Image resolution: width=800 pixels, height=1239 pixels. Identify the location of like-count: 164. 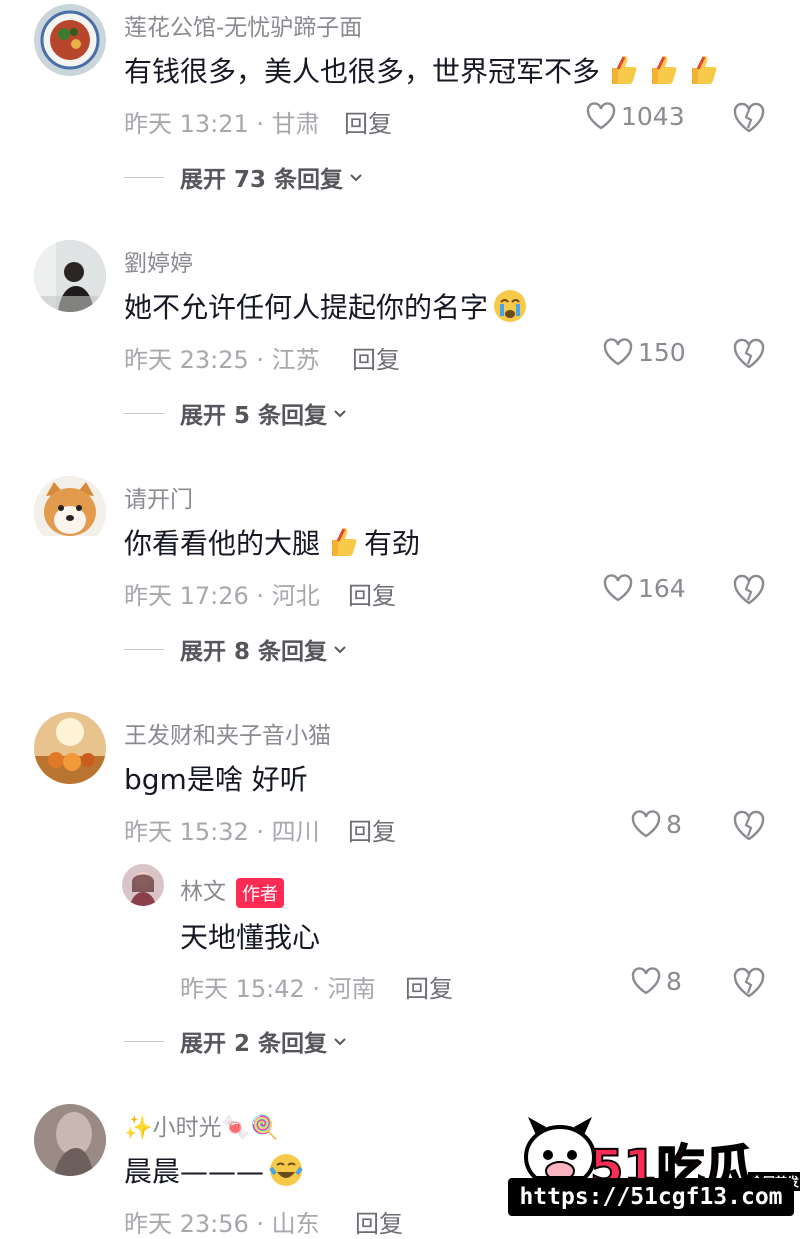
(662, 588).